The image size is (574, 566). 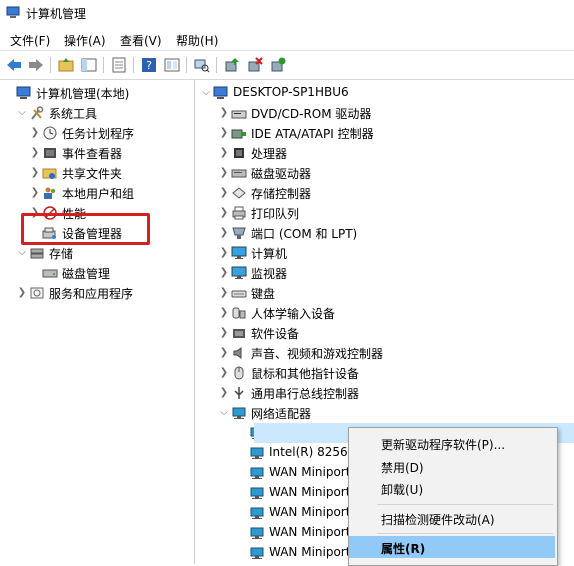 I want to click on tree-item-label: DVD/CD-ROM 驱动器, so click(x=311, y=114).